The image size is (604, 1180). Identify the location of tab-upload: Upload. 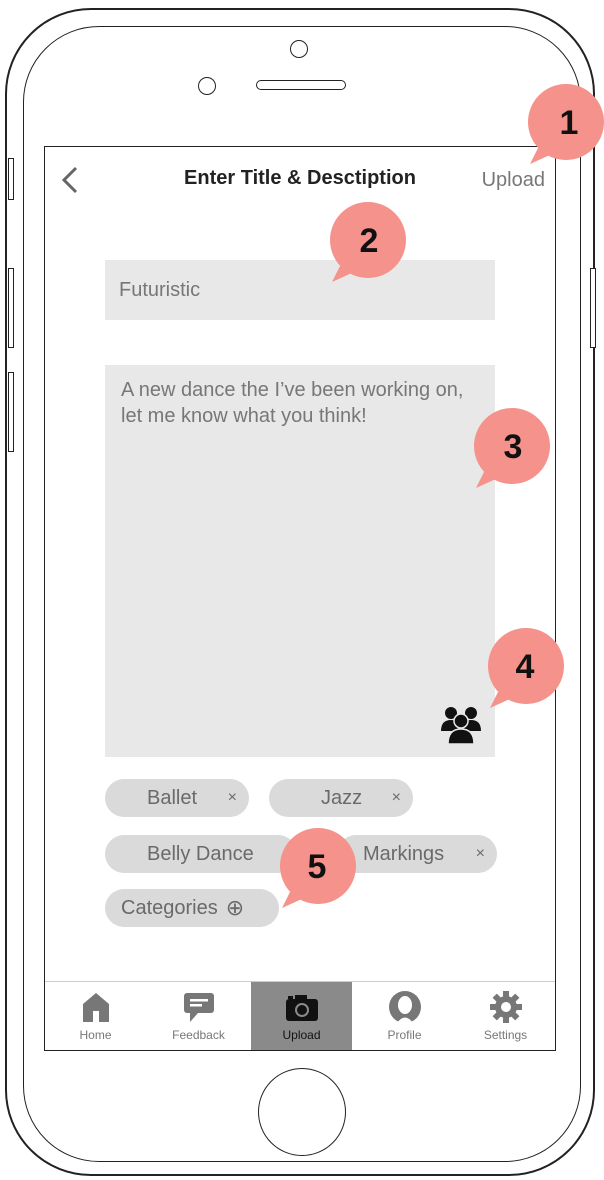
(301, 1016).